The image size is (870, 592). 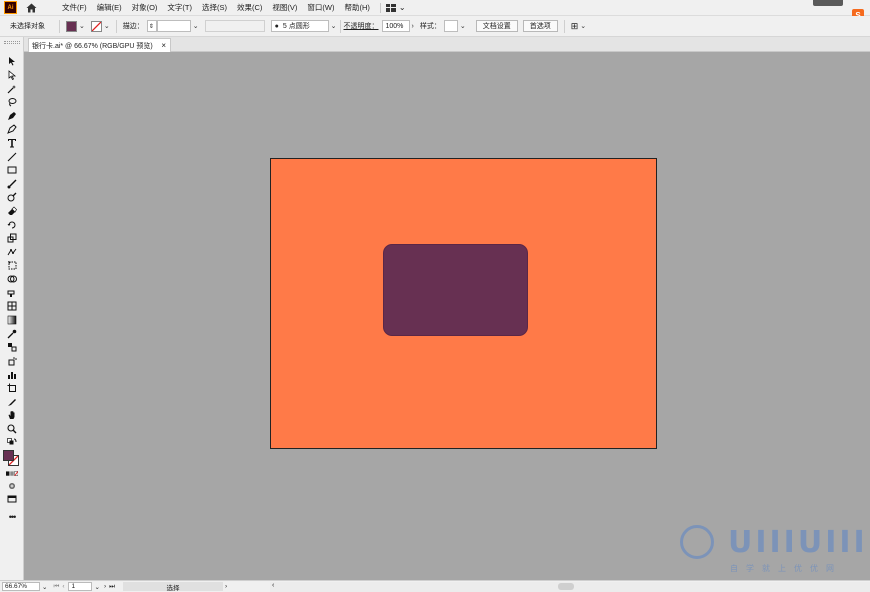 I want to click on home-button, so click(x=31, y=8).